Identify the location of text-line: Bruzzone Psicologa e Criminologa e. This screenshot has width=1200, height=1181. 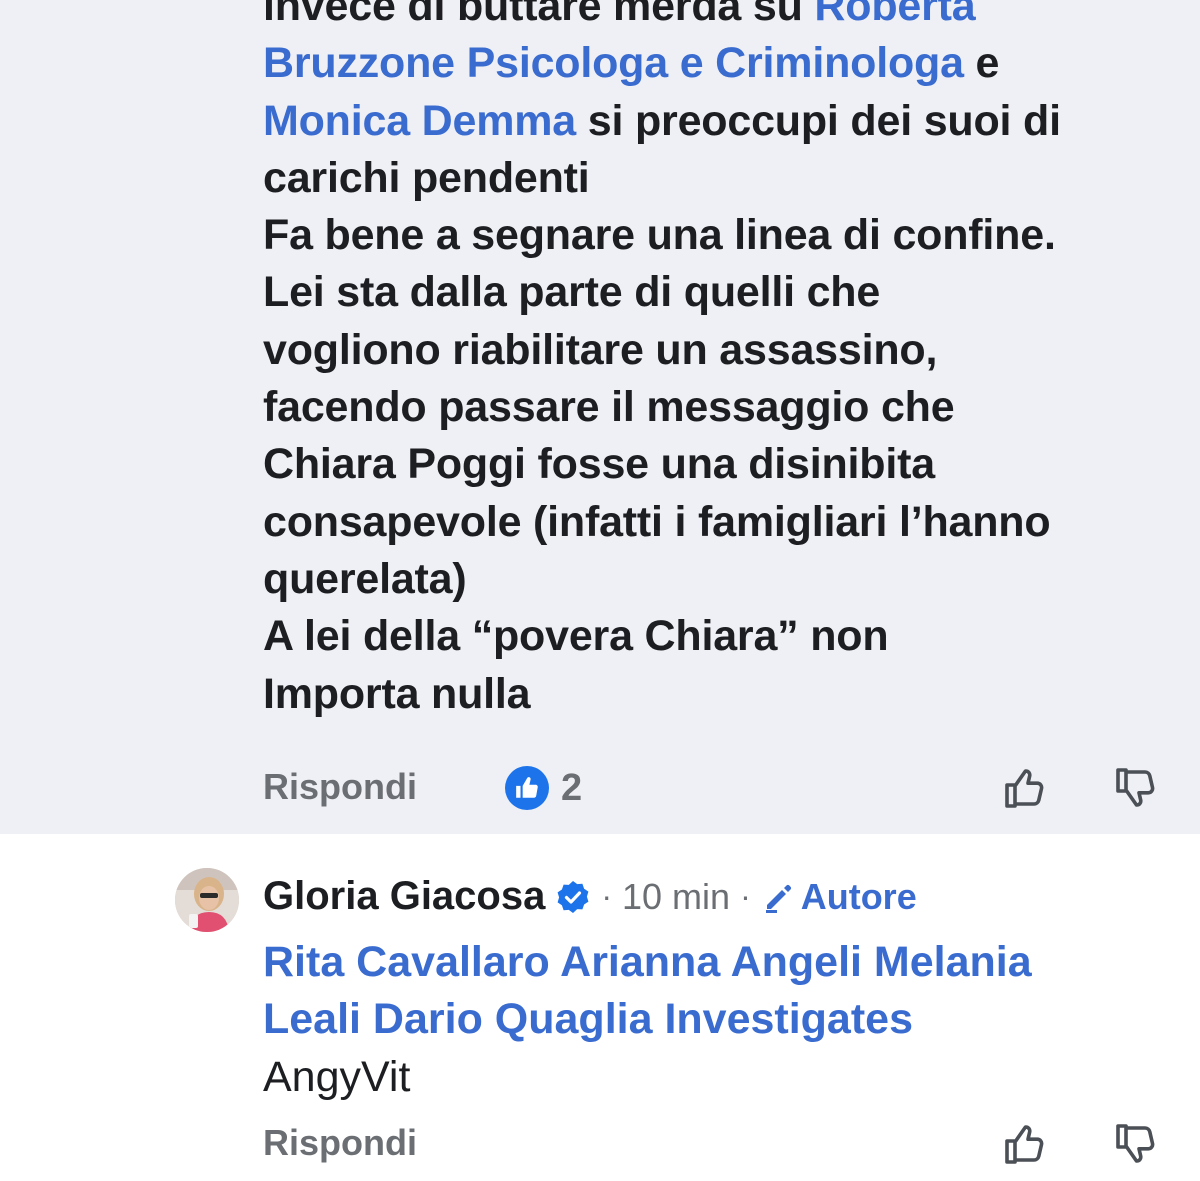
(728, 63).